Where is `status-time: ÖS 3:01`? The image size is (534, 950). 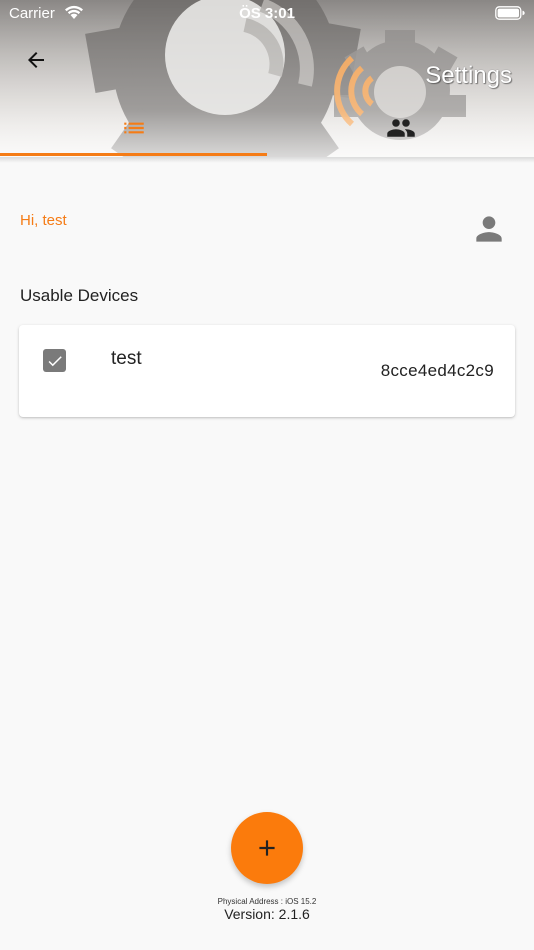 status-time: ÖS 3:01 is located at coordinates (267, 13).